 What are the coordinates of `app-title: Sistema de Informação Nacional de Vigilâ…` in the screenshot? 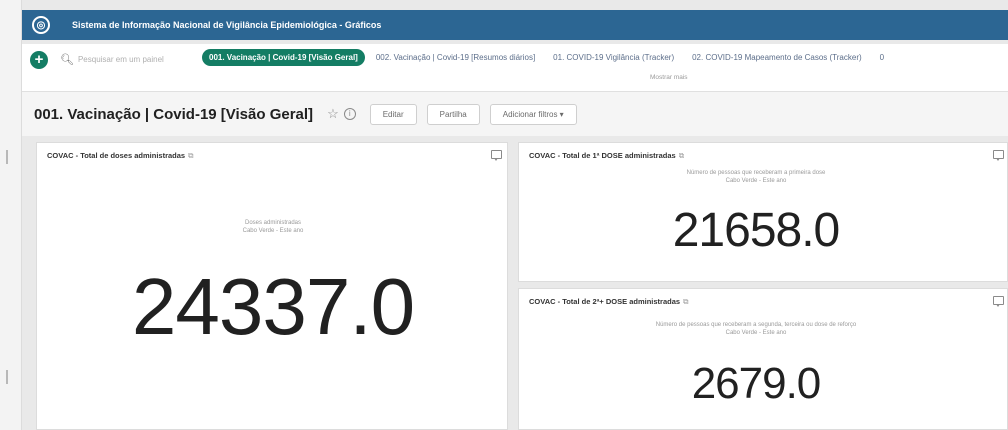 It's located at (227, 25).